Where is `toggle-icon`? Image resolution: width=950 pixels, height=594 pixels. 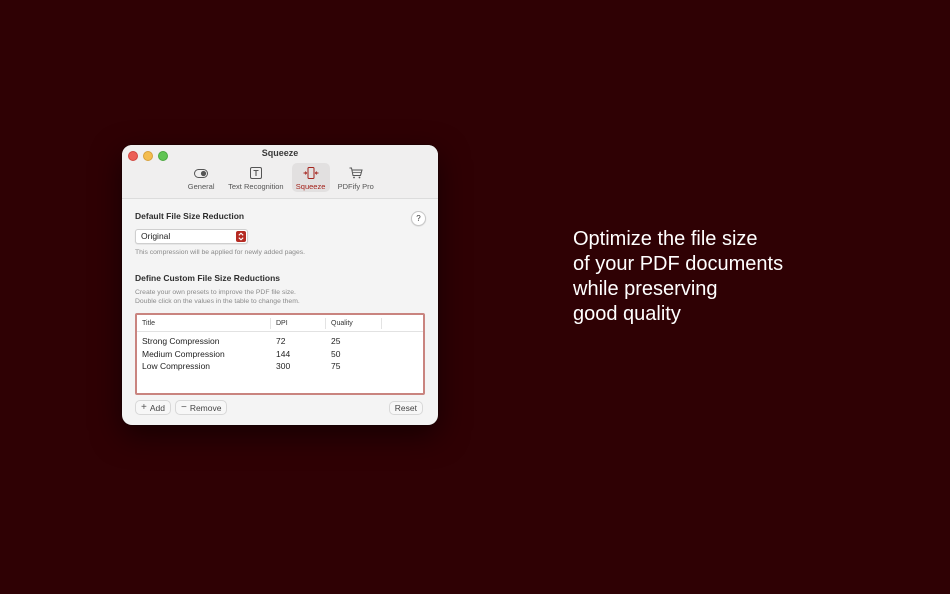 toggle-icon is located at coordinates (201, 173).